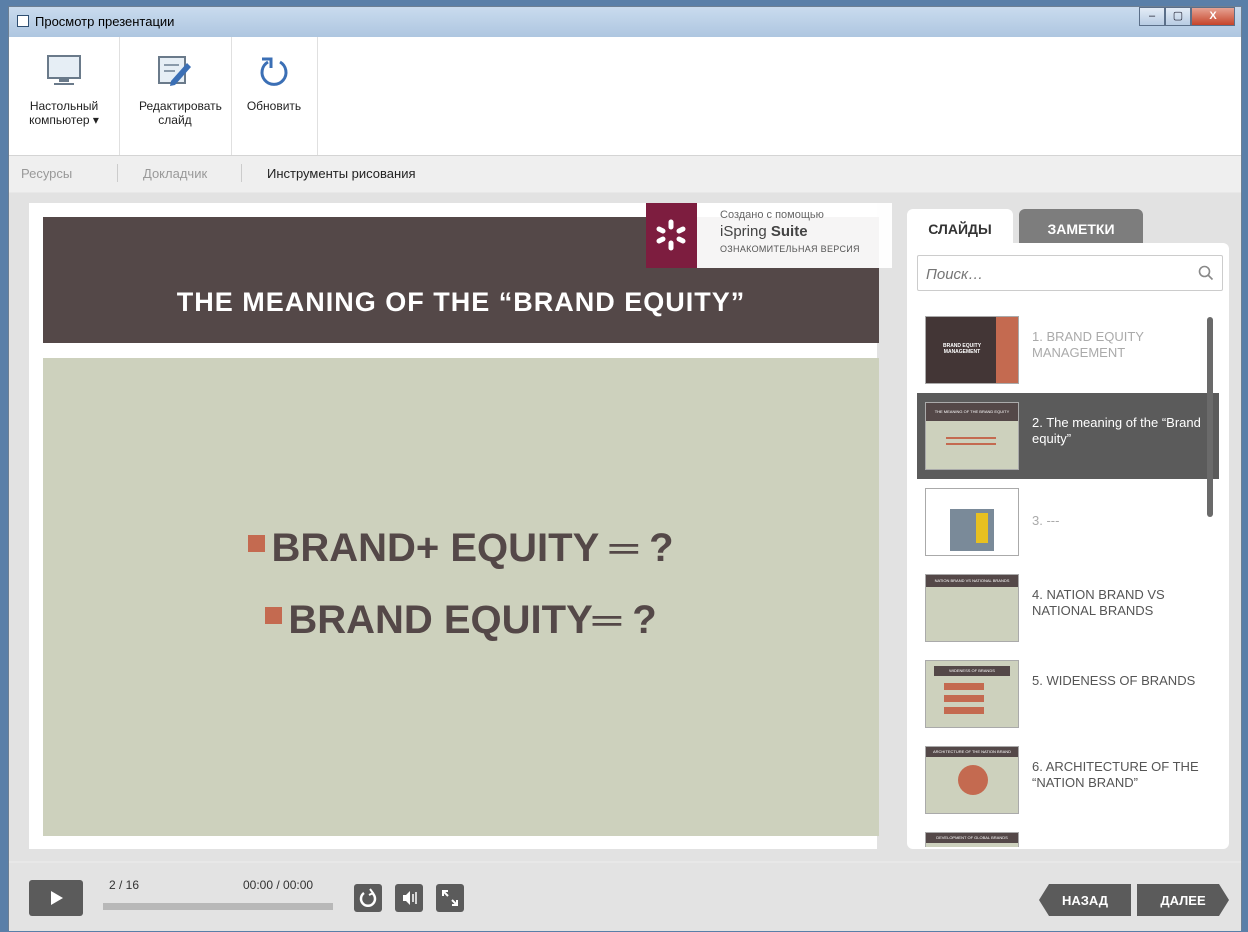 This screenshot has width=1248, height=932. Describe the element at coordinates (1051, 274) in the screenshot. I see `search-input` at that location.